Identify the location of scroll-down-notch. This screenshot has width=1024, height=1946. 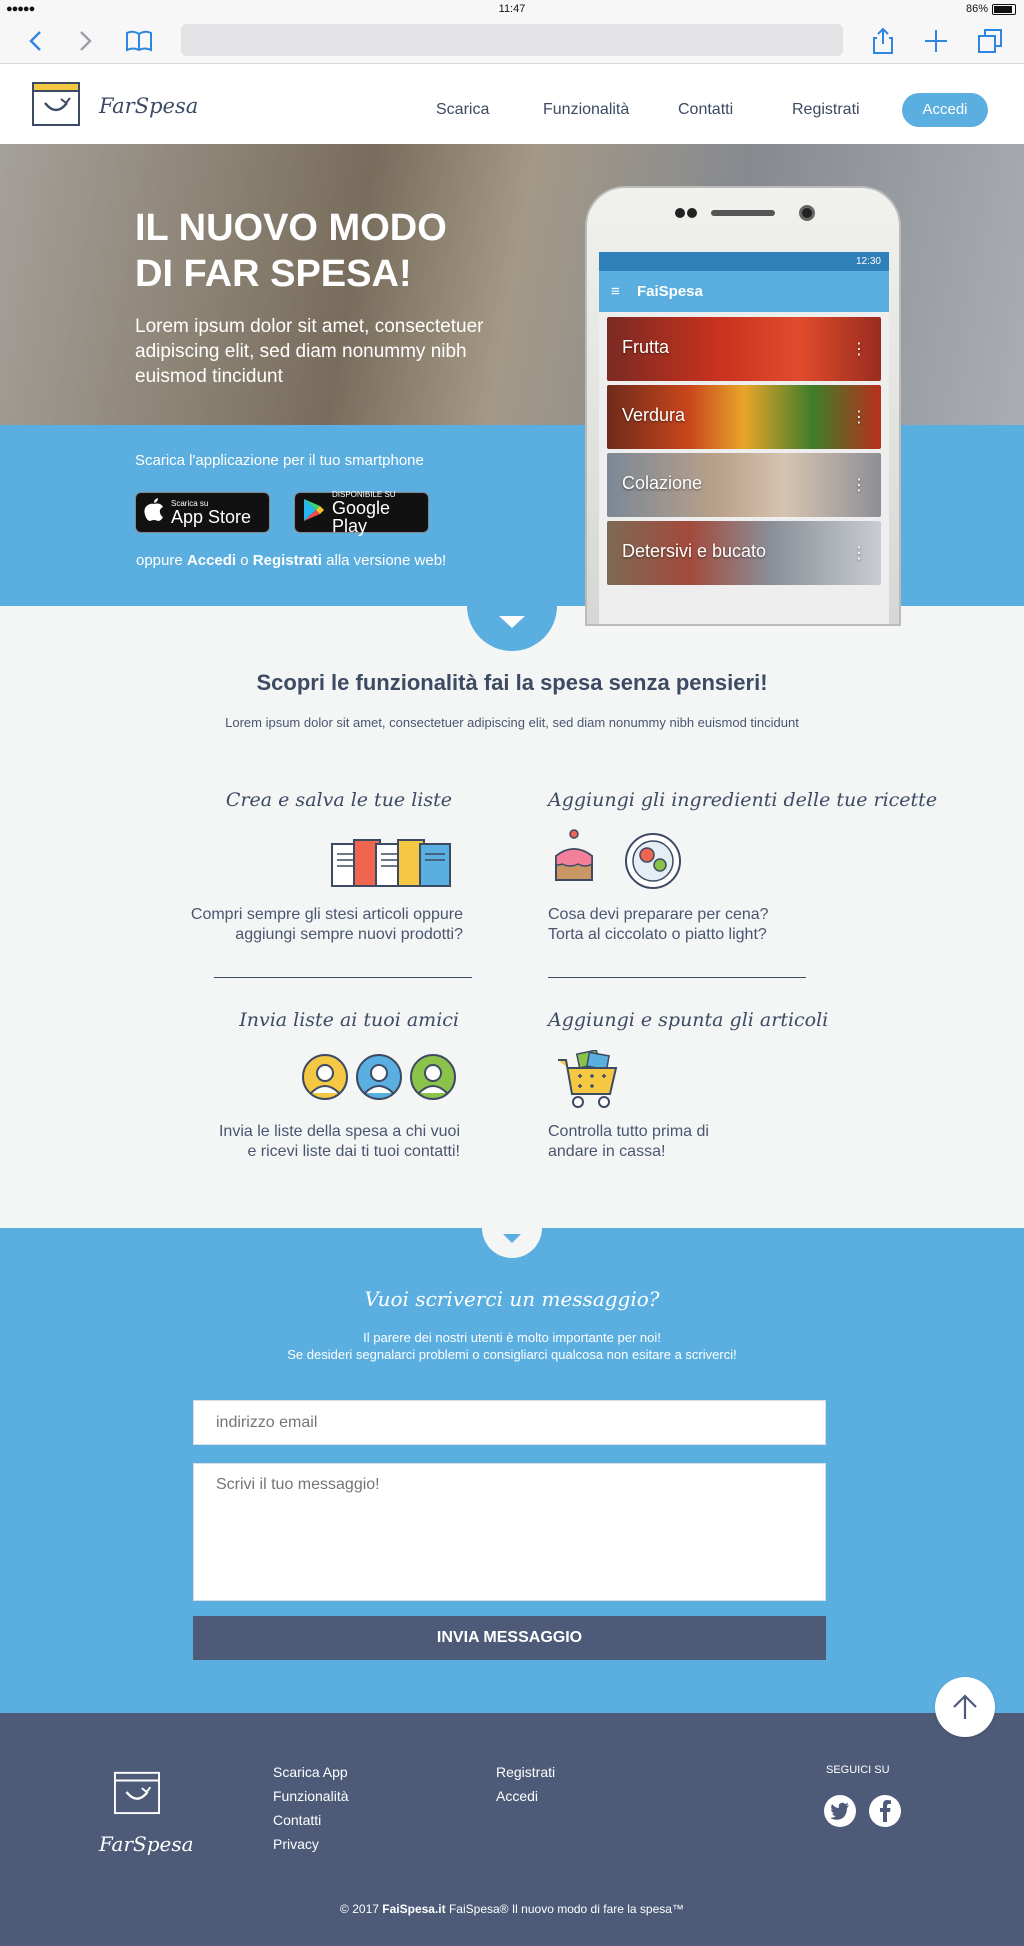
(512, 628).